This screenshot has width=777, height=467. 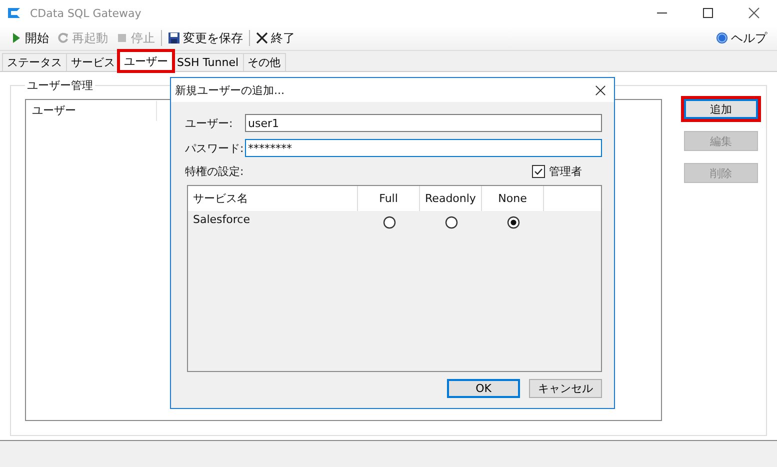 I want to click on ok-button: OK, so click(x=483, y=388).